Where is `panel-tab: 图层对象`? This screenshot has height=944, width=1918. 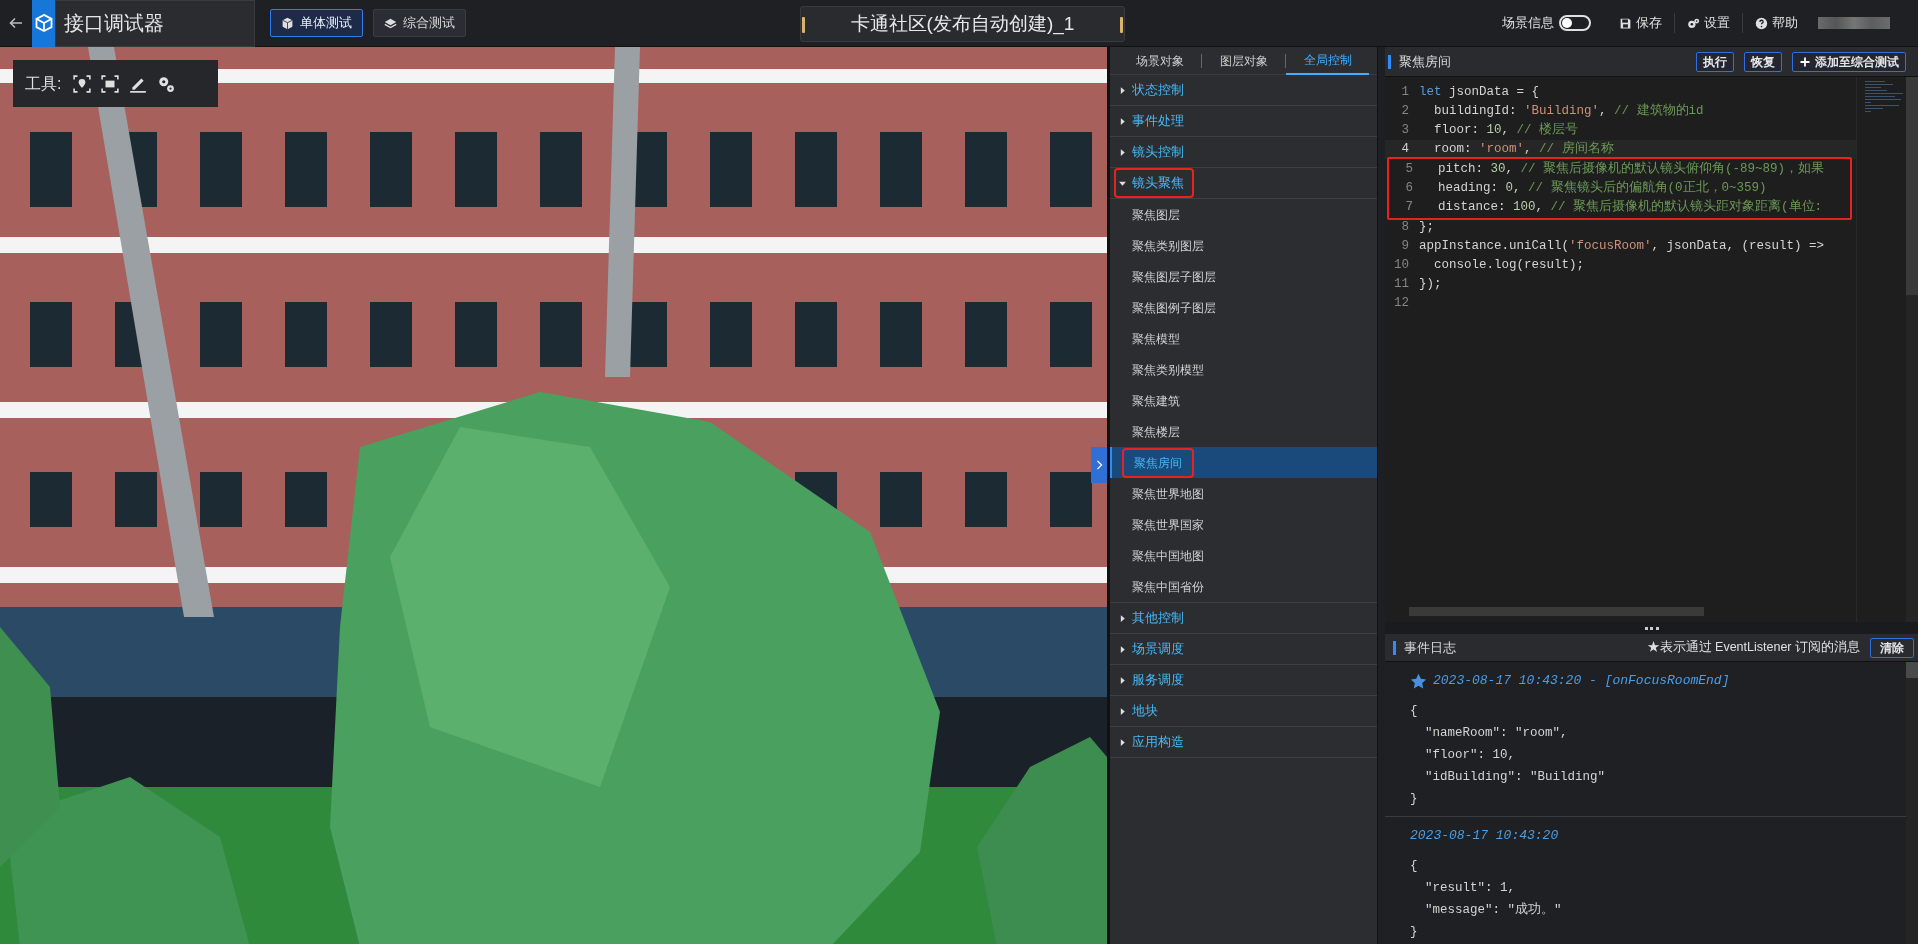
panel-tab: 图层对象 is located at coordinates (1243, 60).